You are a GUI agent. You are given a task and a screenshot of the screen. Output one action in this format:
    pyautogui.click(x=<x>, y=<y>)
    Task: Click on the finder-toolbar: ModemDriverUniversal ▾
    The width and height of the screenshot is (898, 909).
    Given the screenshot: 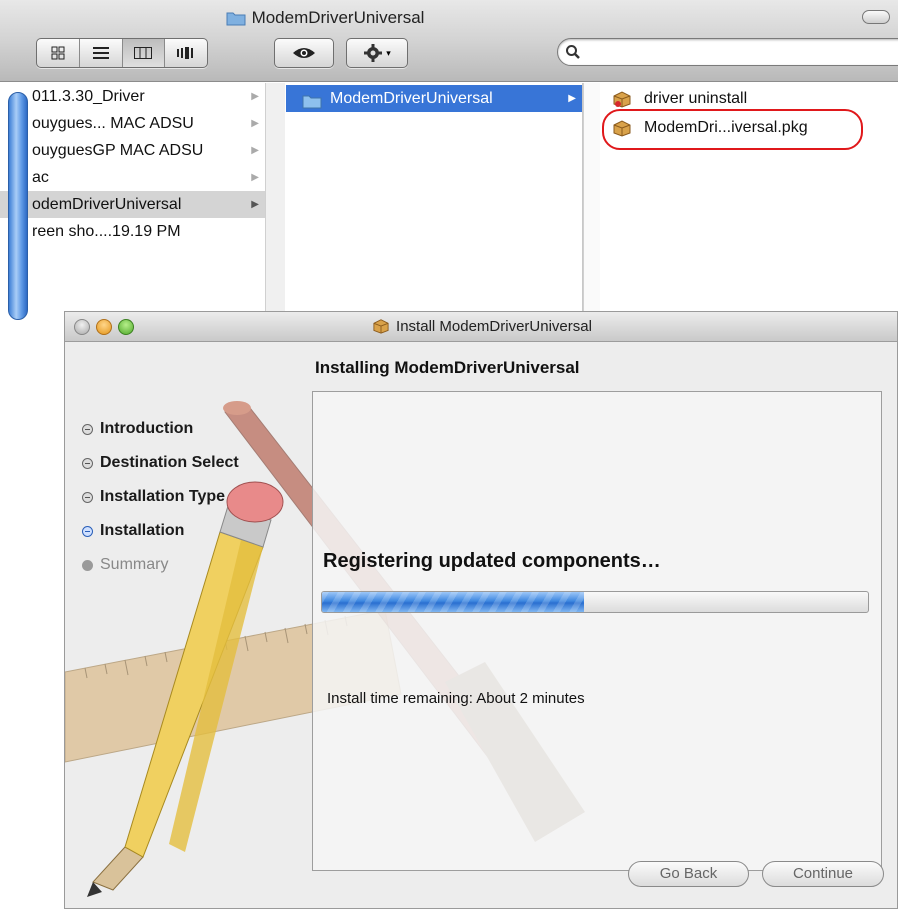 What is the action you would take?
    pyautogui.click(x=449, y=41)
    